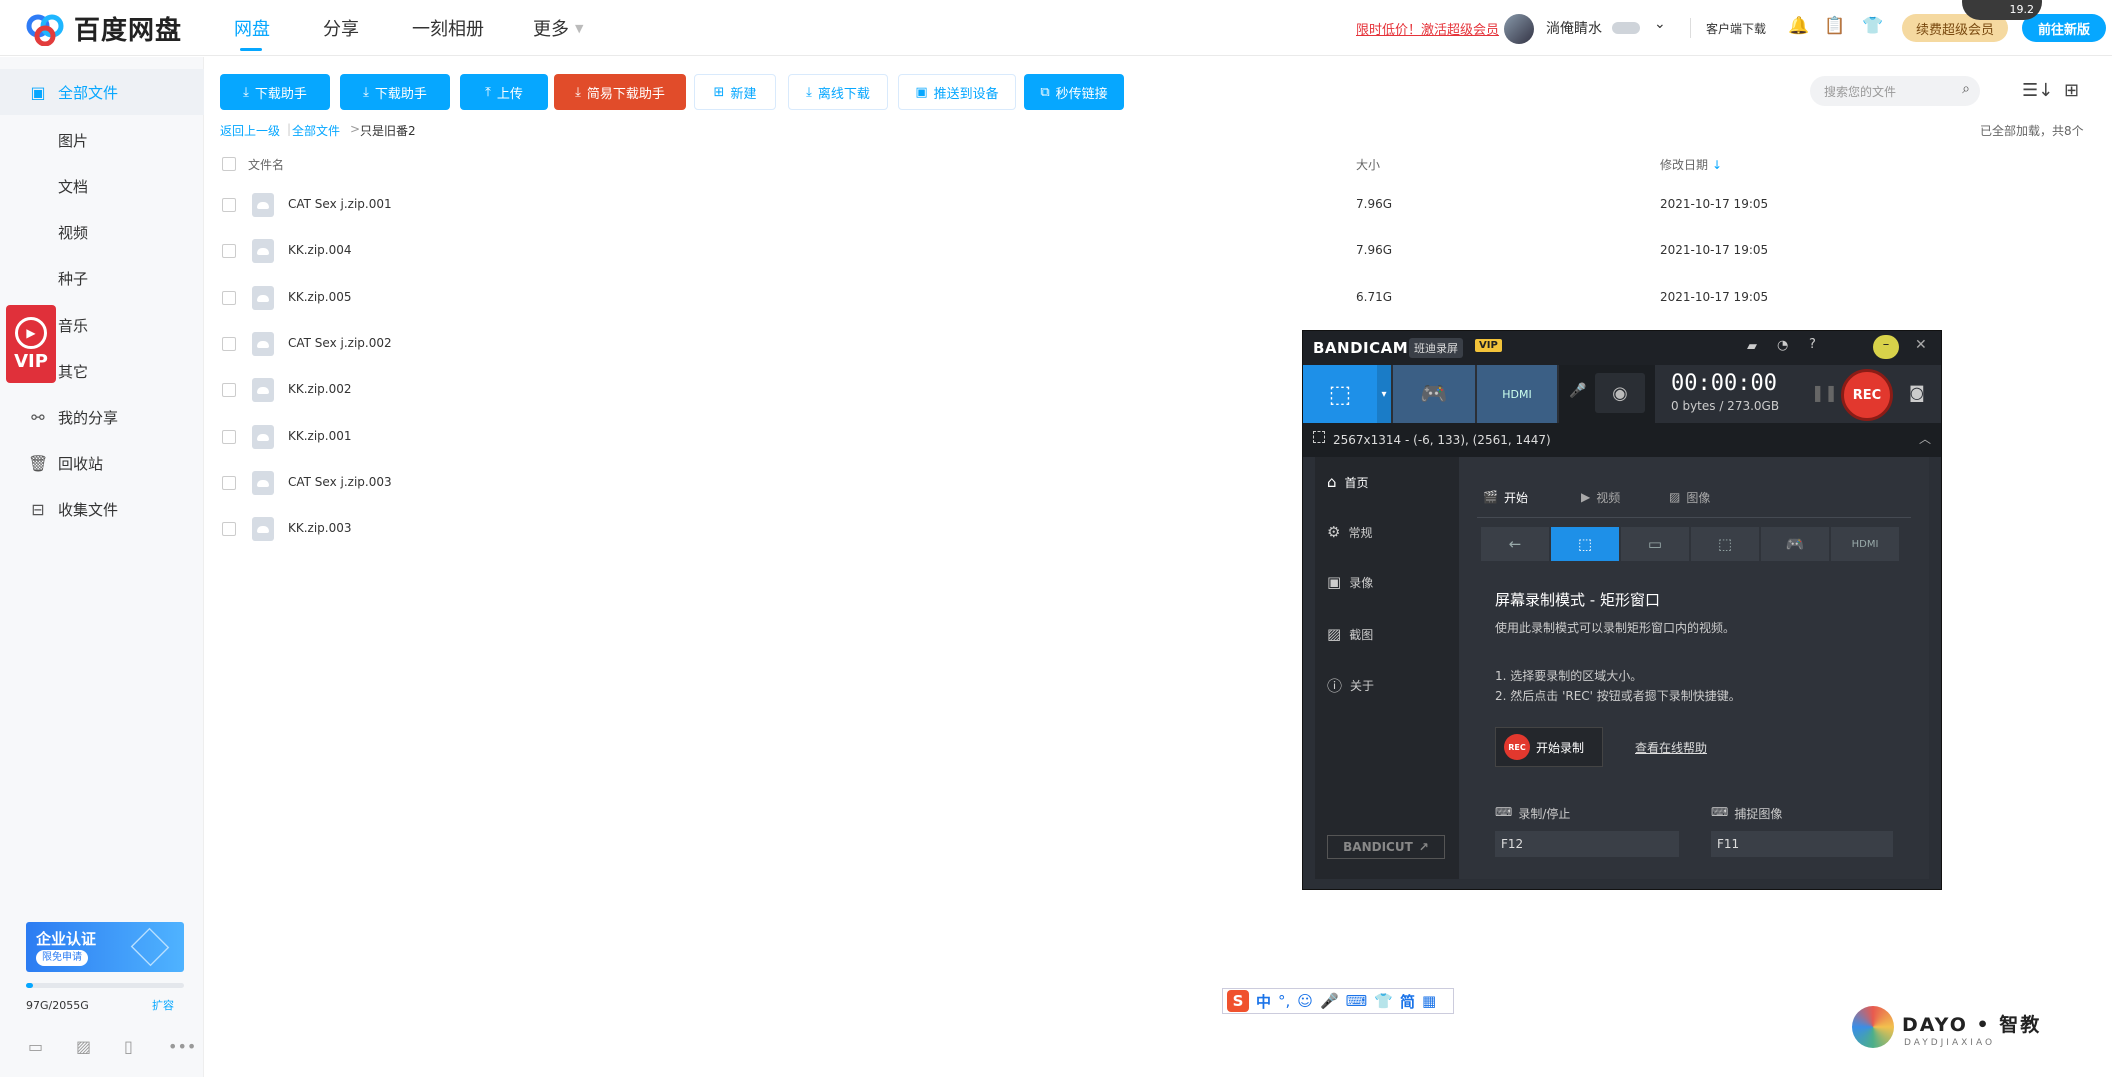 The image size is (2112, 1080). Describe the element at coordinates (1725, 544) in the screenshot. I see `mode-cursor-button: ⬚` at that location.